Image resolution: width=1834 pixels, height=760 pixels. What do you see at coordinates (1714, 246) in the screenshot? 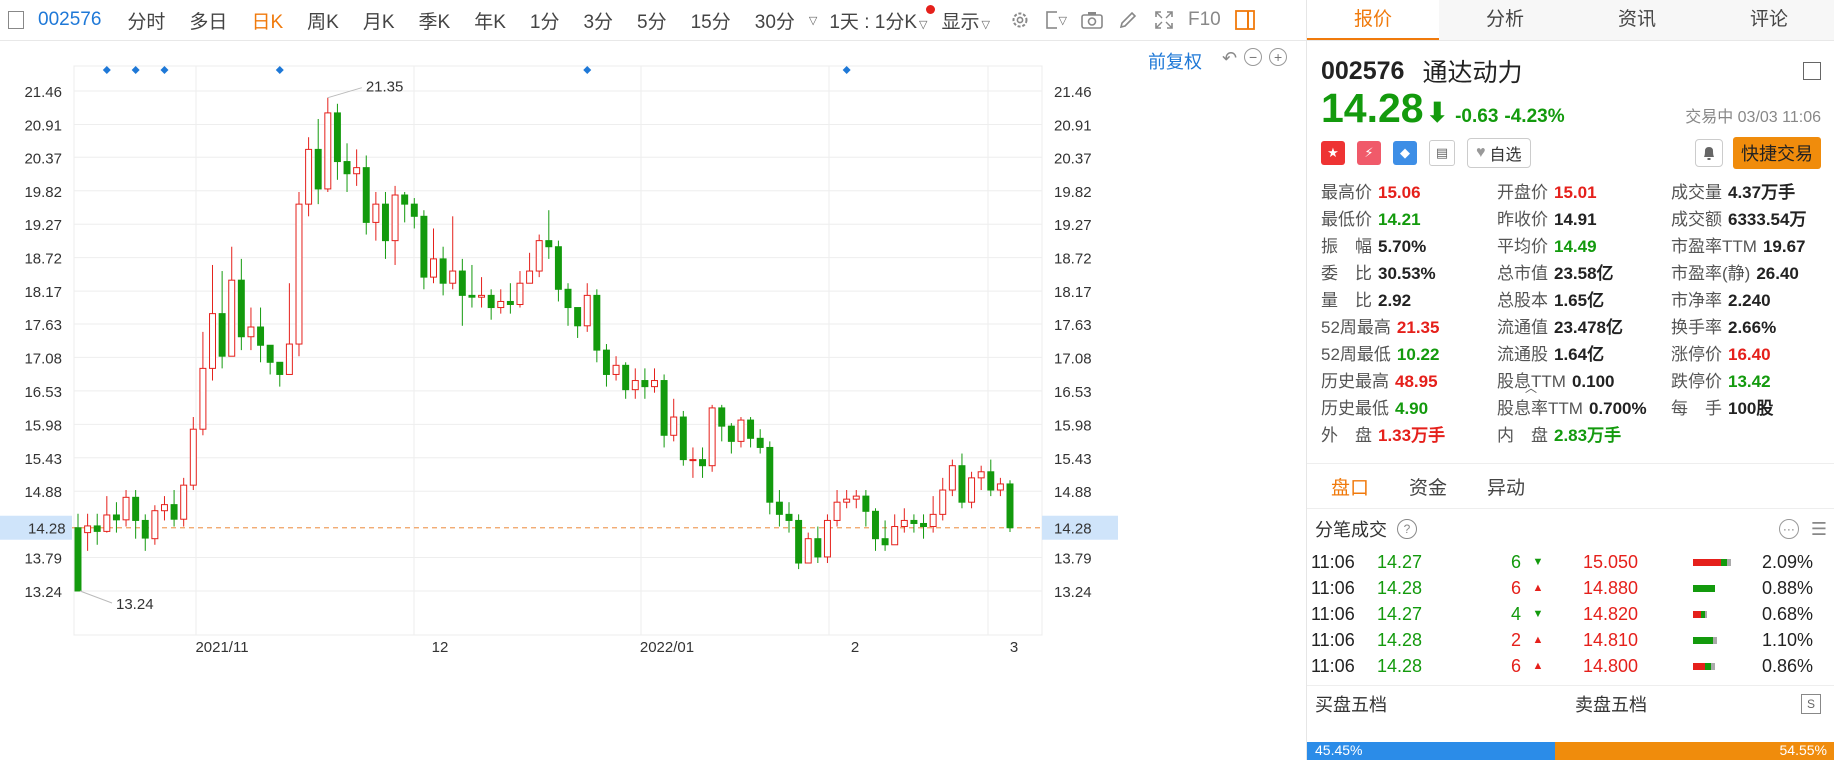
I see `stat-label: 市盈率TTM` at bounding box center [1714, 246].